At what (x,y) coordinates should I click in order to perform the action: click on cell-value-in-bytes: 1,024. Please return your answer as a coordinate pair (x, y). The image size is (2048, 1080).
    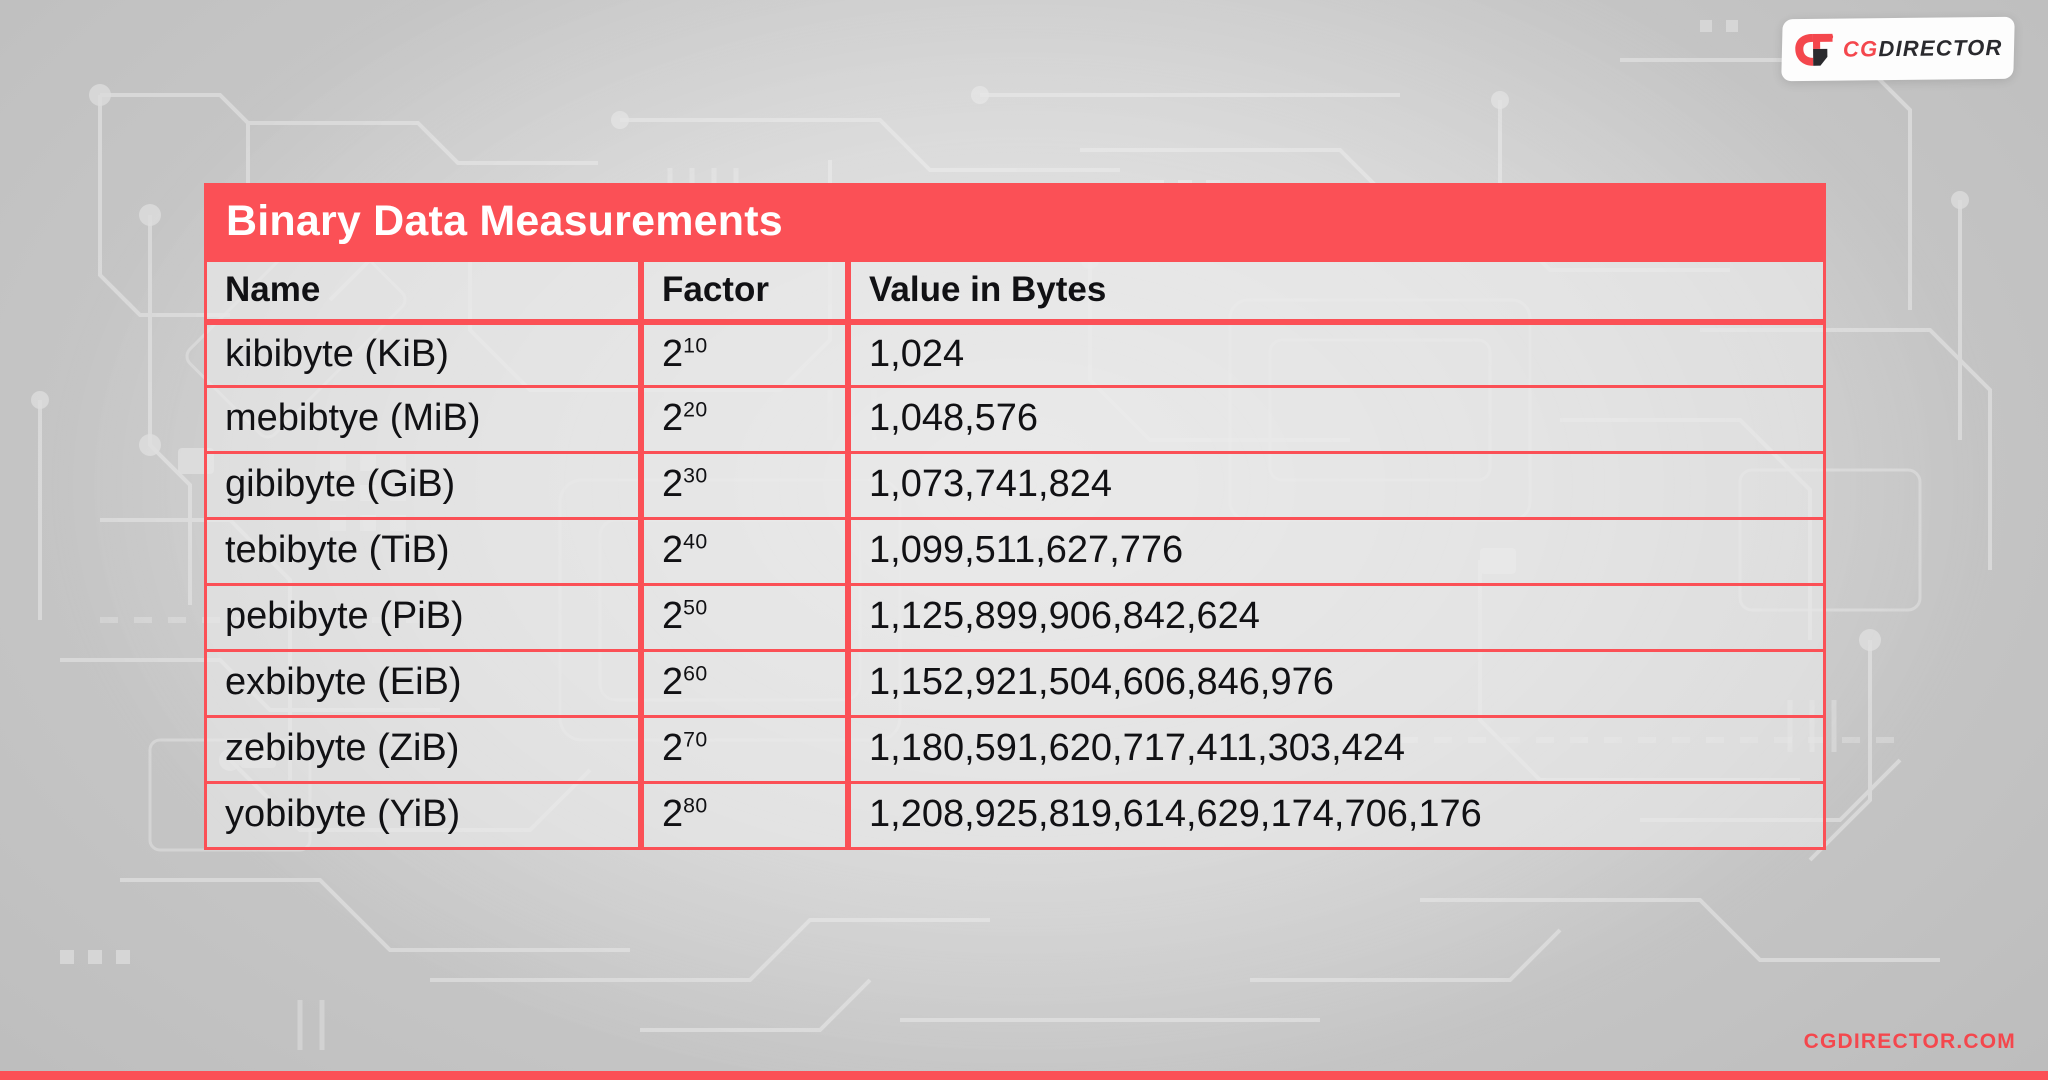
    Looking at the image, I should click on (1337, 355).